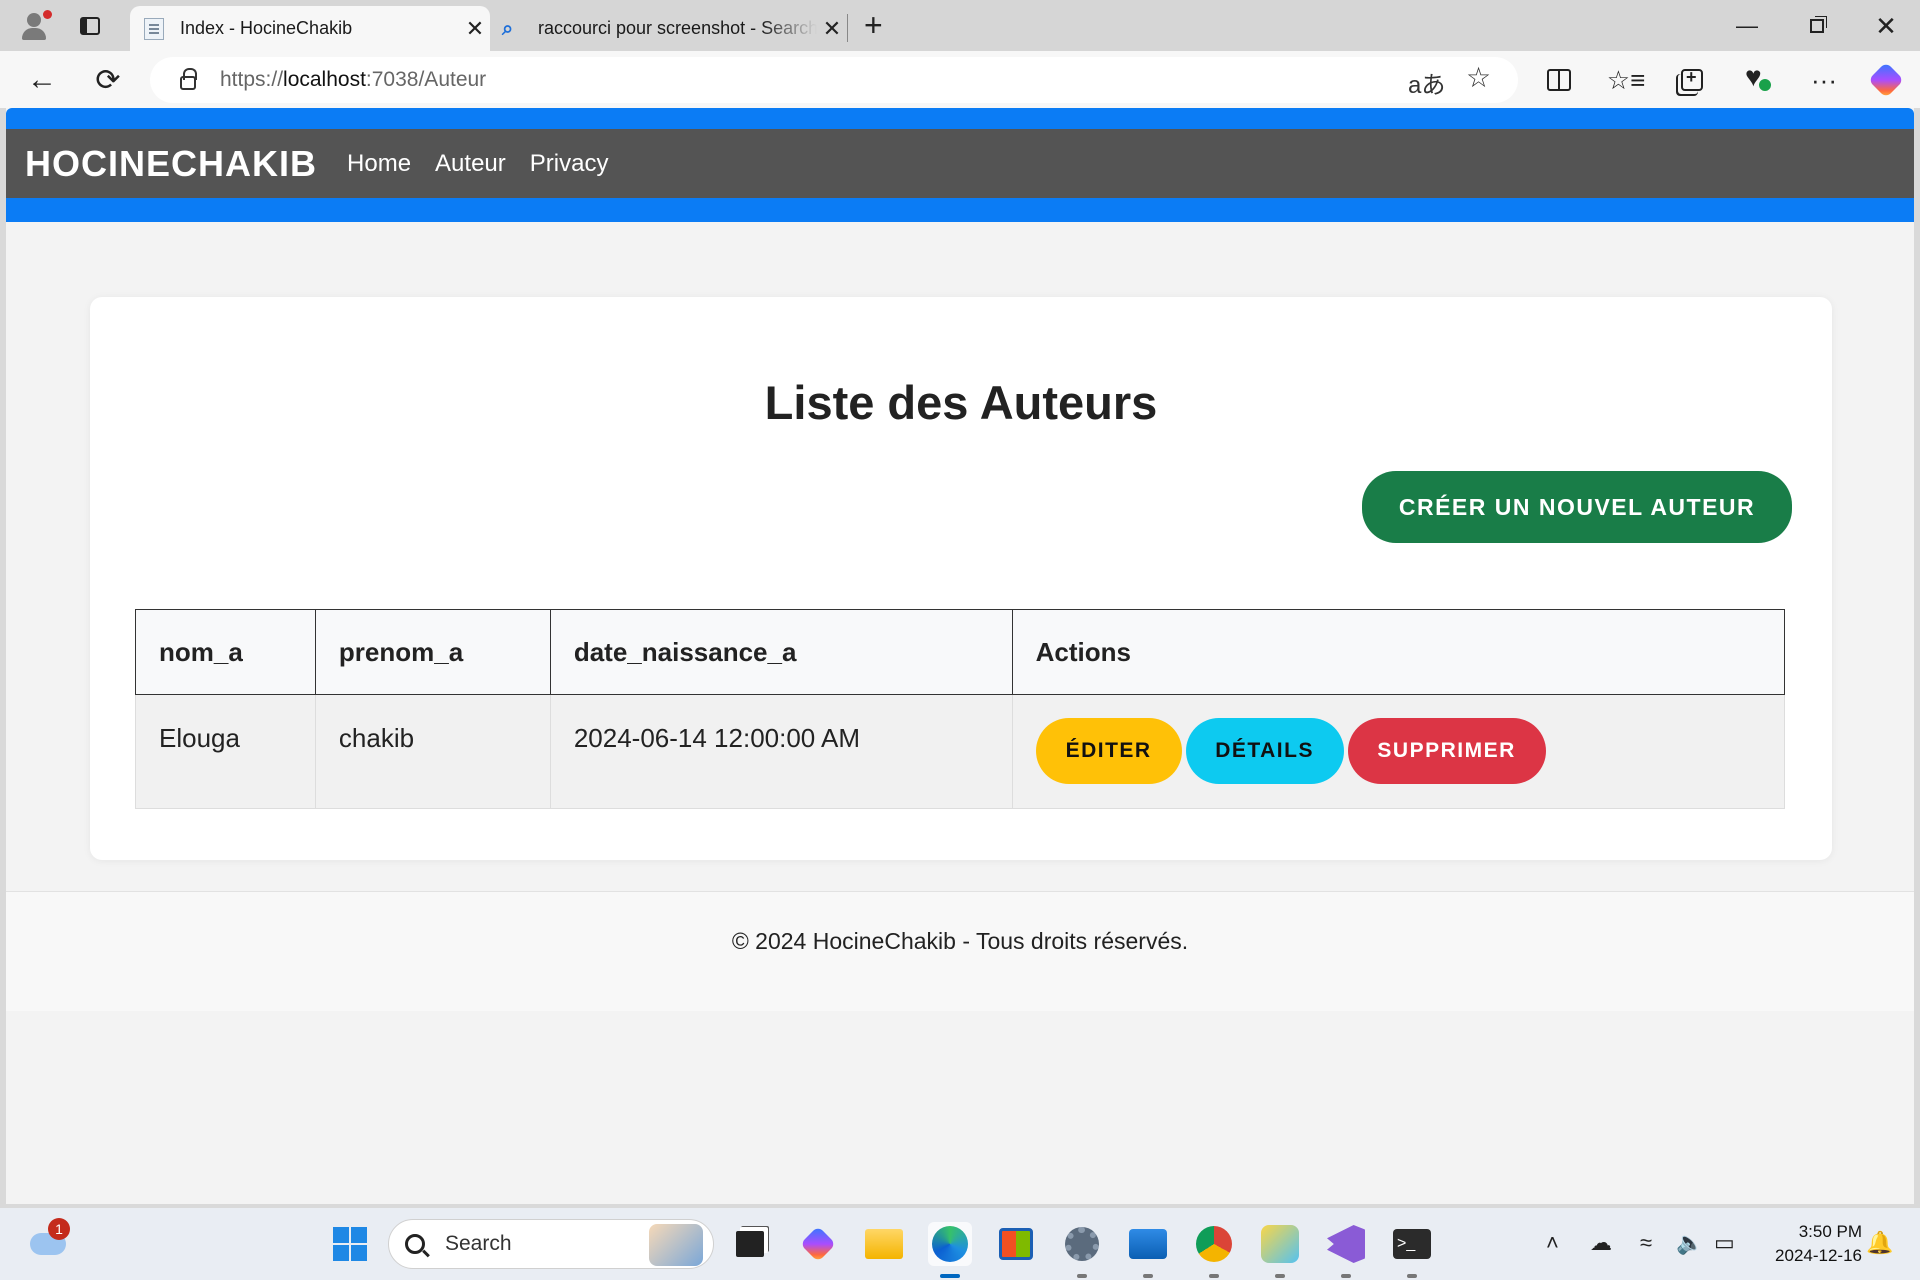  What do you see at coordinates (225, 652) in the screenshot?
I see `column-header-nom: nom_a` at bounding box center [225, 652].